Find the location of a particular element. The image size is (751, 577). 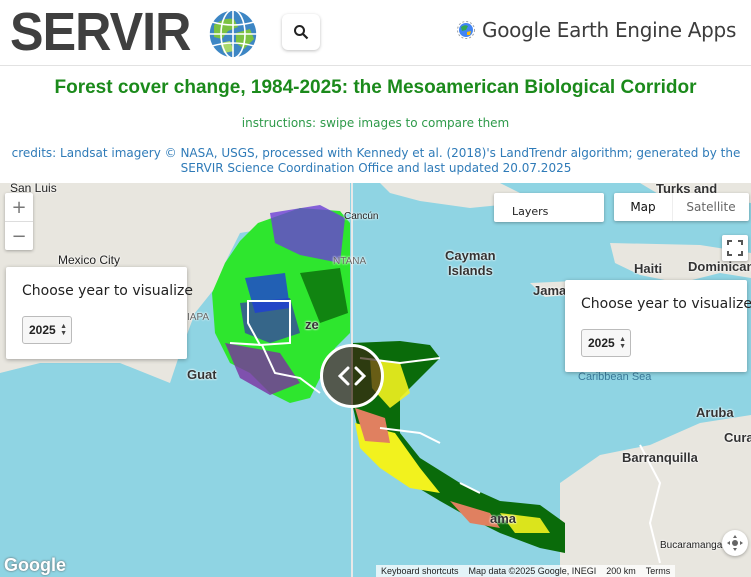

fullscreen-button is located at coordinates (735, 248).